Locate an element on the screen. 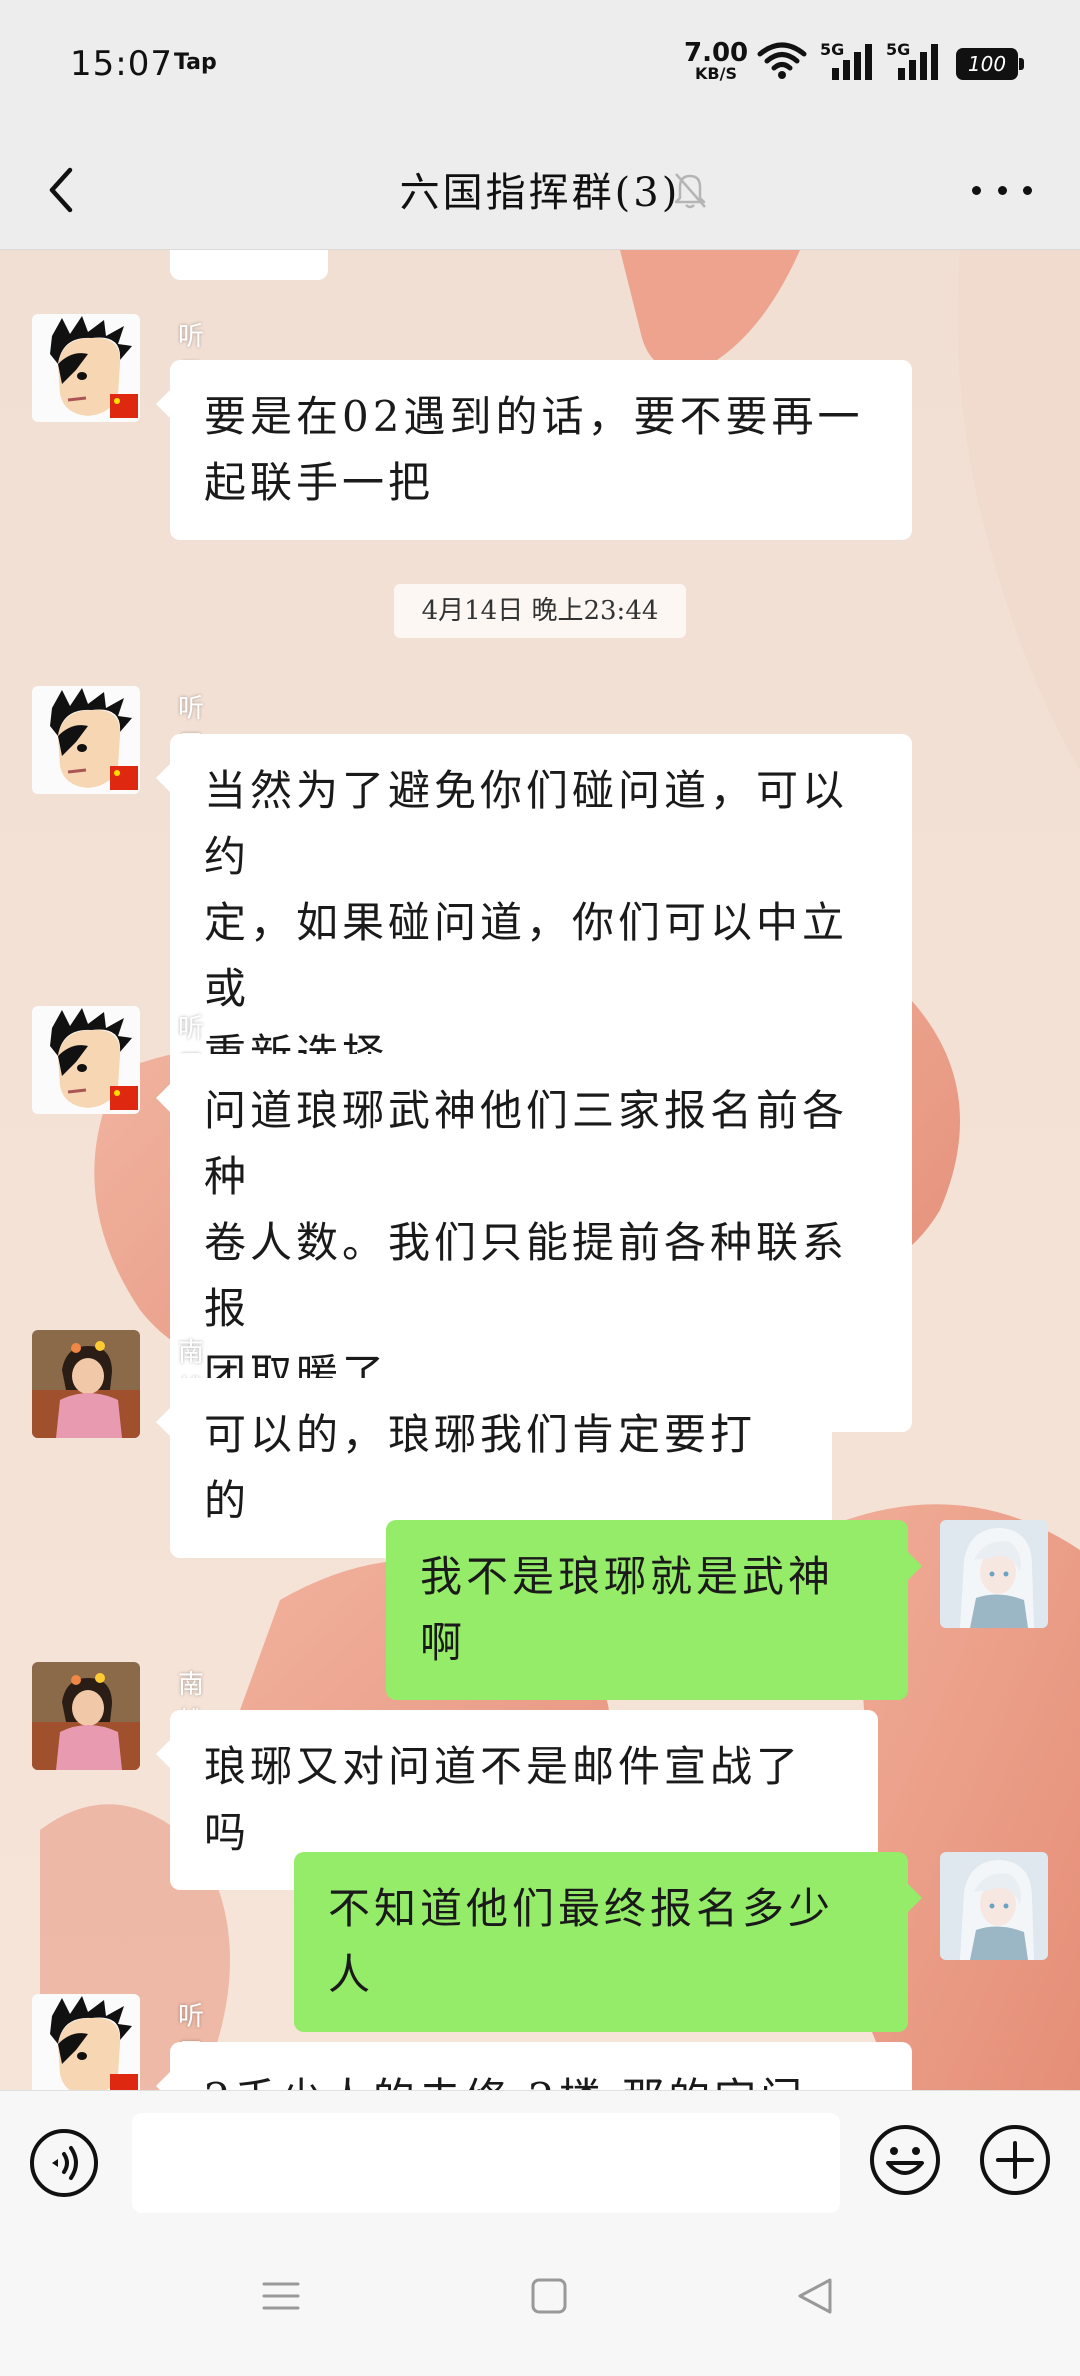 Image resolution: width=1080 pixels, height=2376 pixels. message-bubble: 2千少人的去修 2楼 那的定门 is located at coordinates (534, 2066).